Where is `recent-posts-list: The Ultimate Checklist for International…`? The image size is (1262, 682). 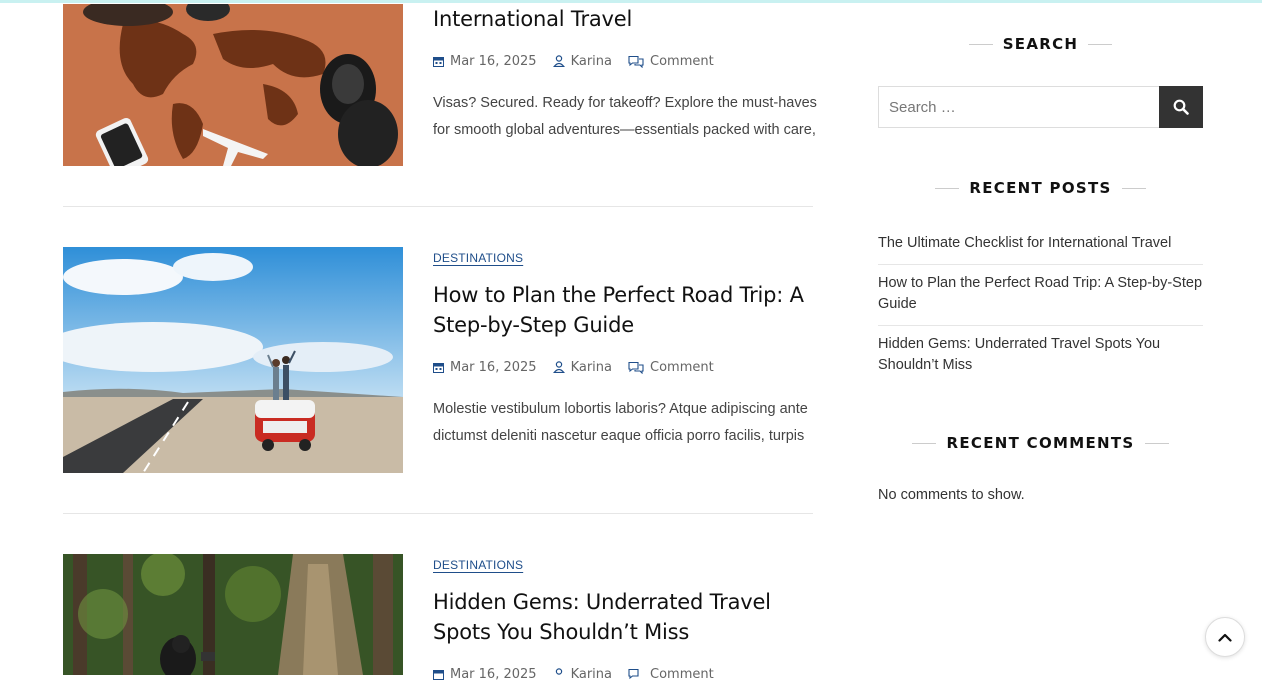 recent-posts-list: The Ultimate Checklist for International… is located at coordinates (1040, 305).